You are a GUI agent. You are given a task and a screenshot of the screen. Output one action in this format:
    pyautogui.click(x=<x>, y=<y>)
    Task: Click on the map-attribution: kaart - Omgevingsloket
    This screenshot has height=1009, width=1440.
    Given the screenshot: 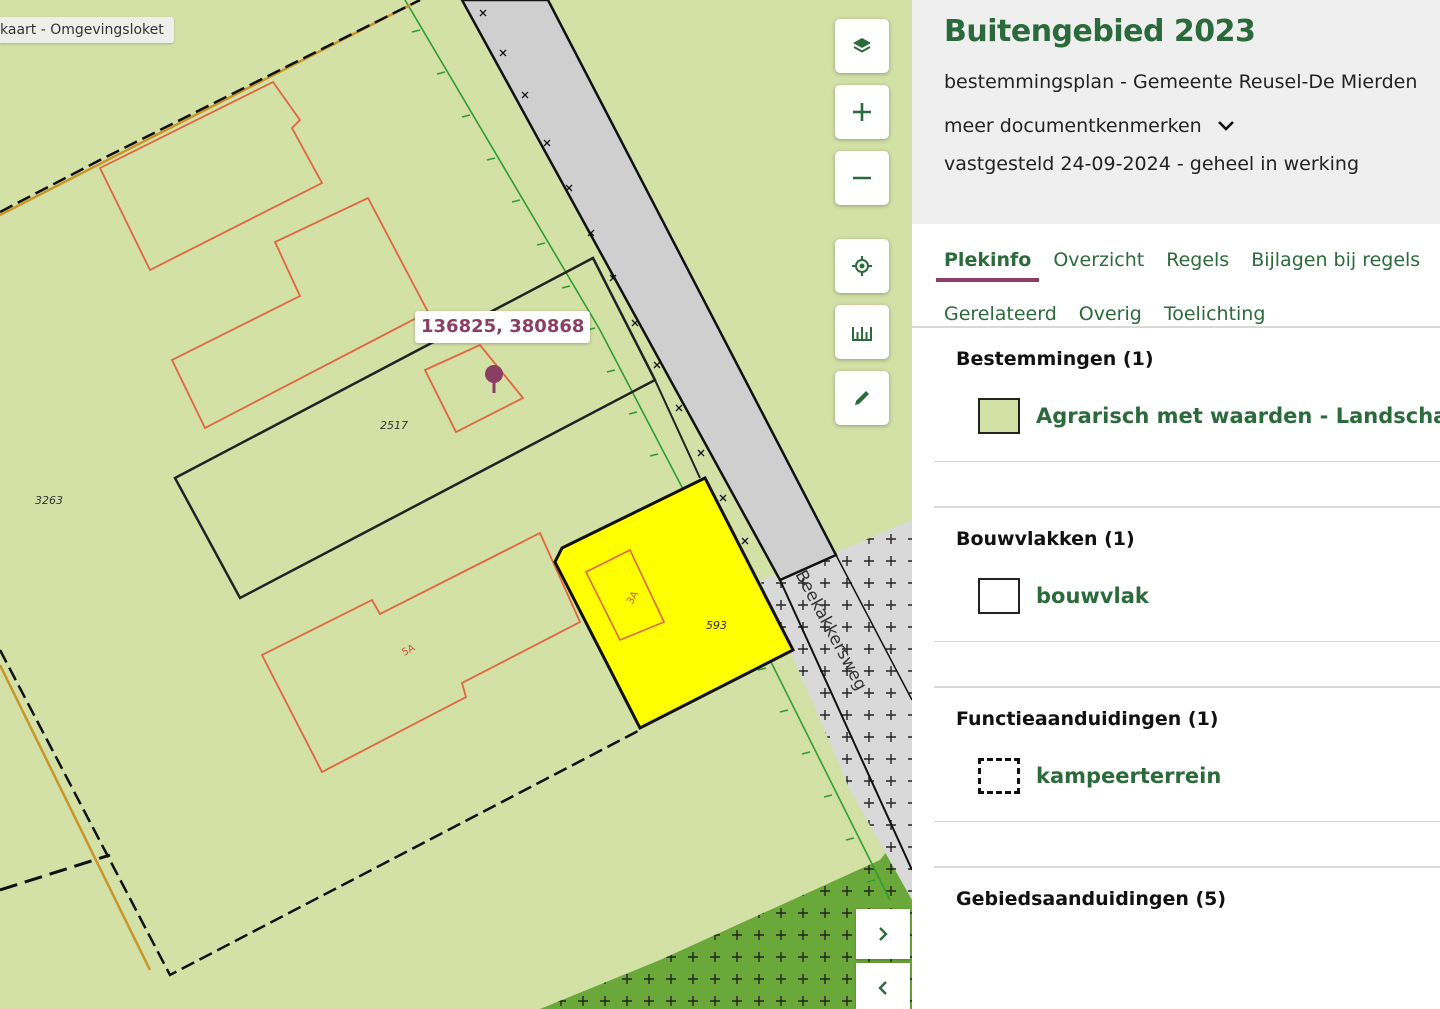 What is the action you would take?
    pyautogui.click(x=87, y=30)
    